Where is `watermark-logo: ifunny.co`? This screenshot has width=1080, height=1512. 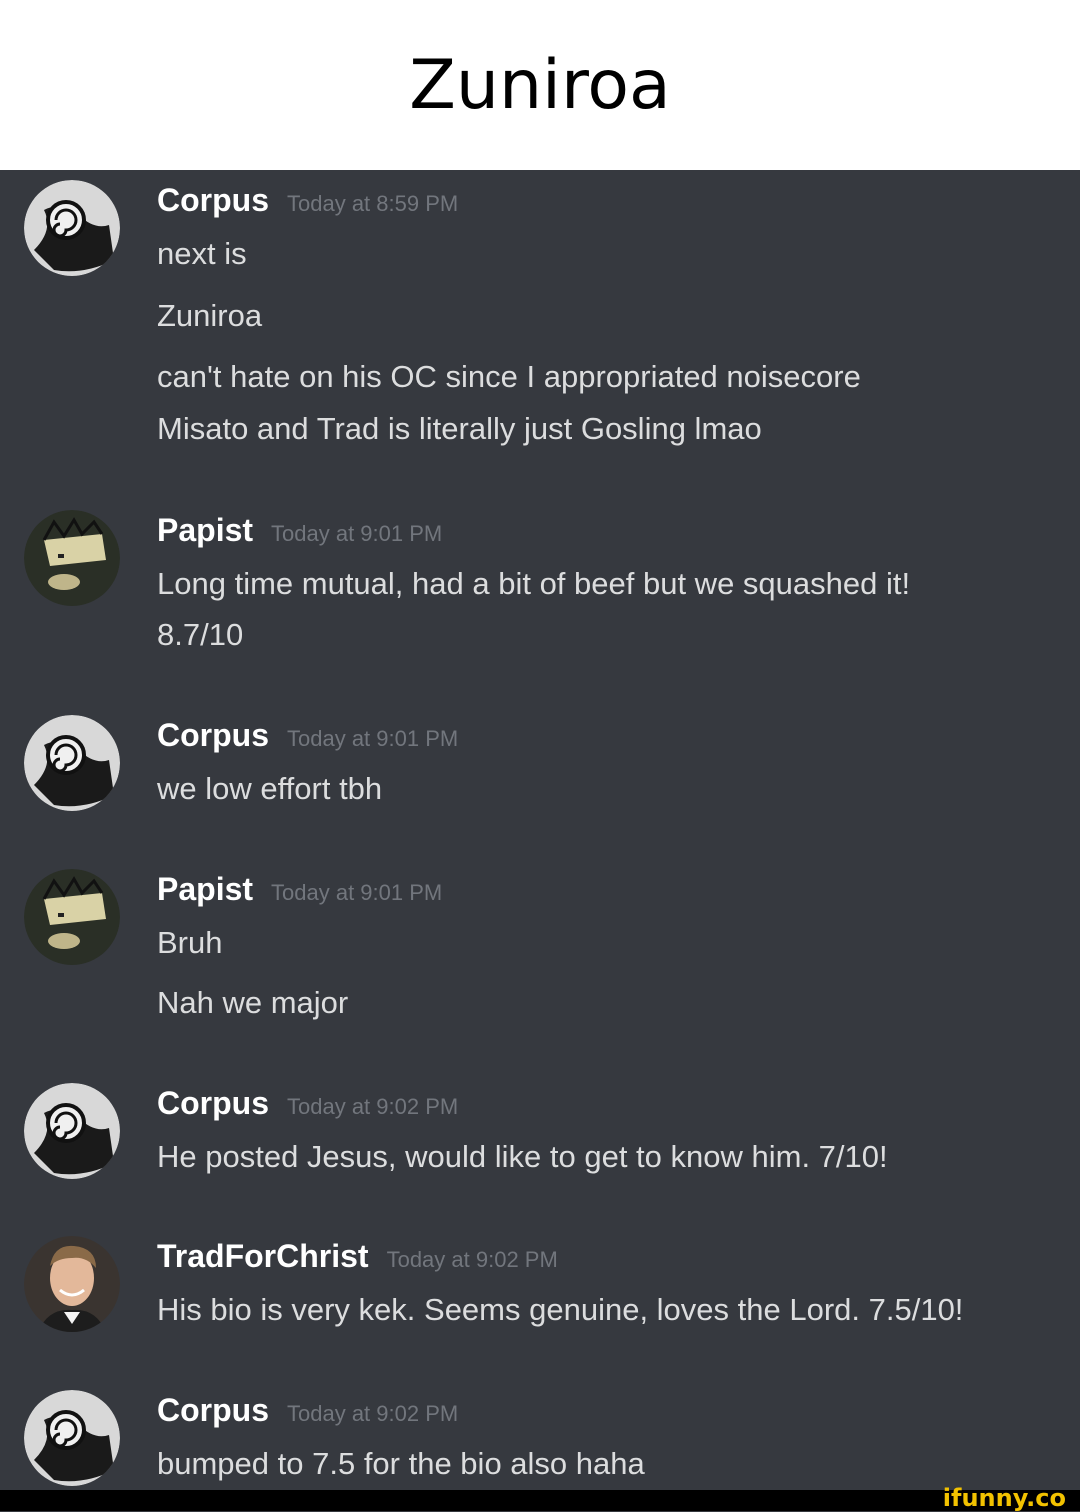 watermark-logo: ifunny.co is located at coordinates (1004, 1498).